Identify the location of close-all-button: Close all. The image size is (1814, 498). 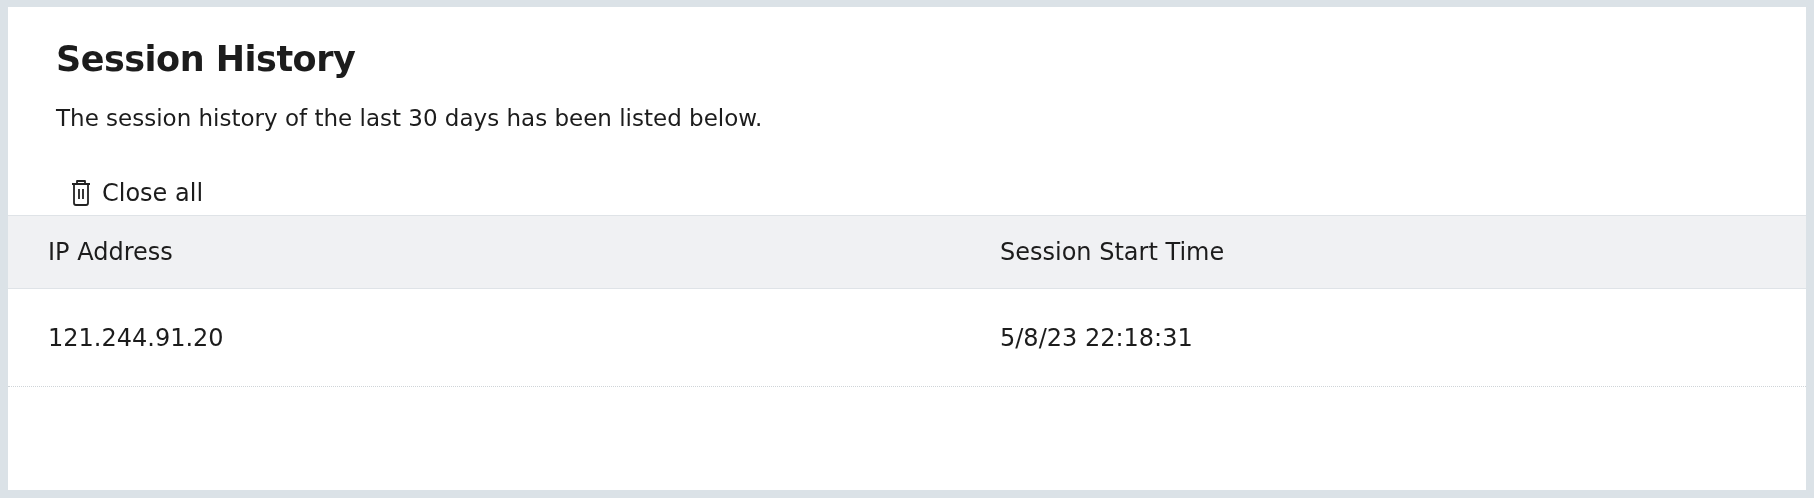
(137, 193).